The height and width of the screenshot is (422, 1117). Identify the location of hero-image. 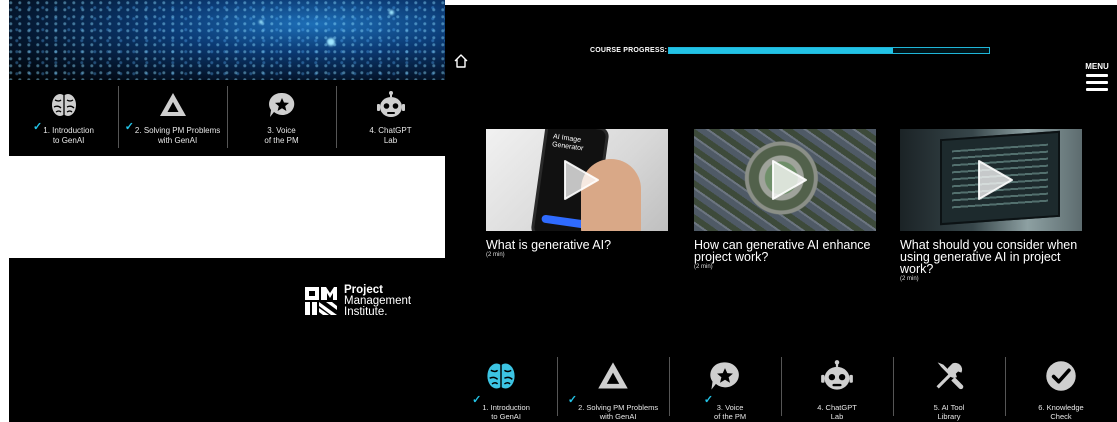
(227, 40).